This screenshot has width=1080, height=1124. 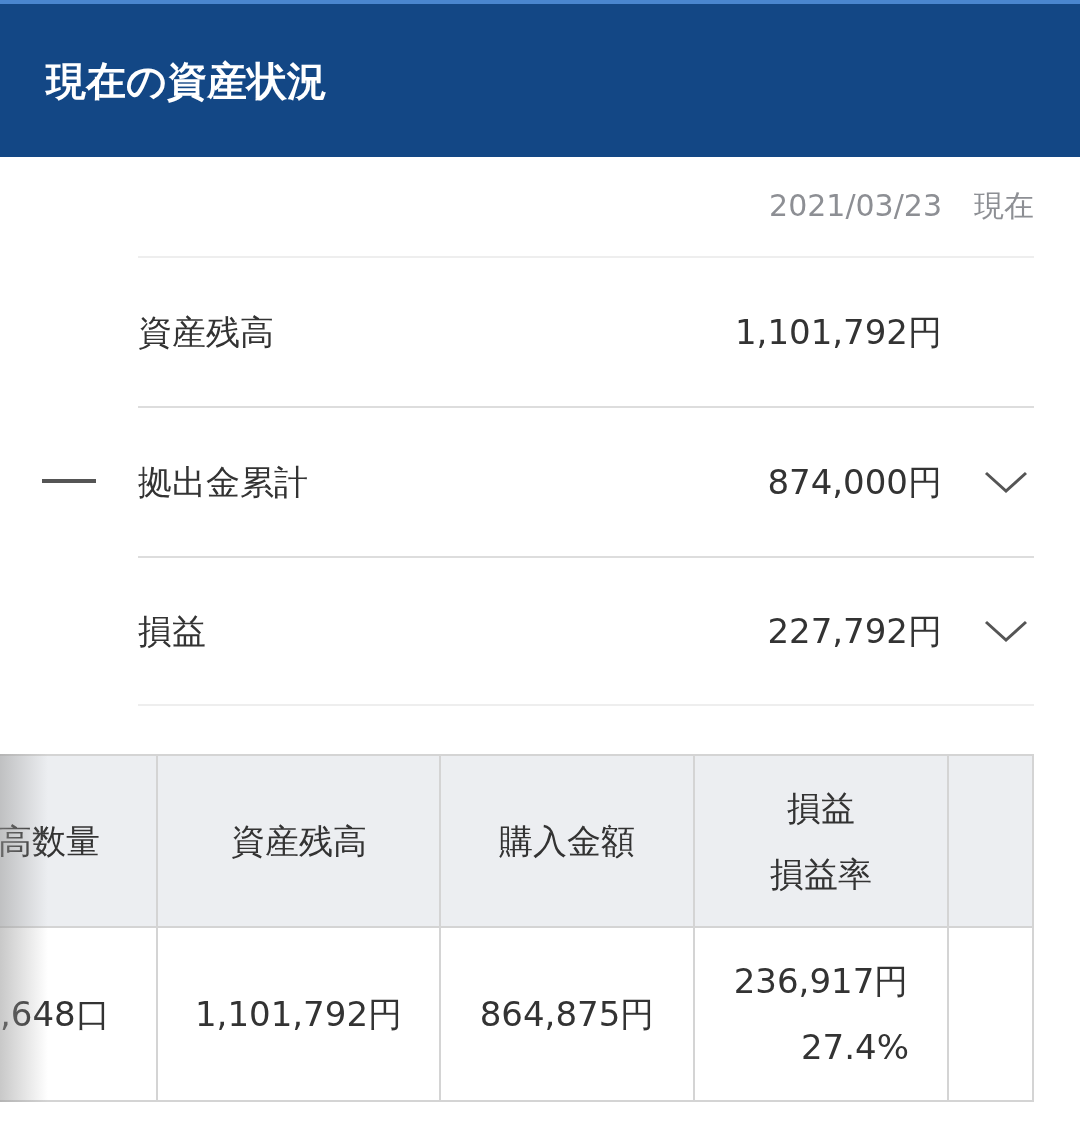 What do you see at coordinates (298, 1014) in the screenshot?
I see `table-cell: 1,101,792円` at bounding box center [298, 1014].